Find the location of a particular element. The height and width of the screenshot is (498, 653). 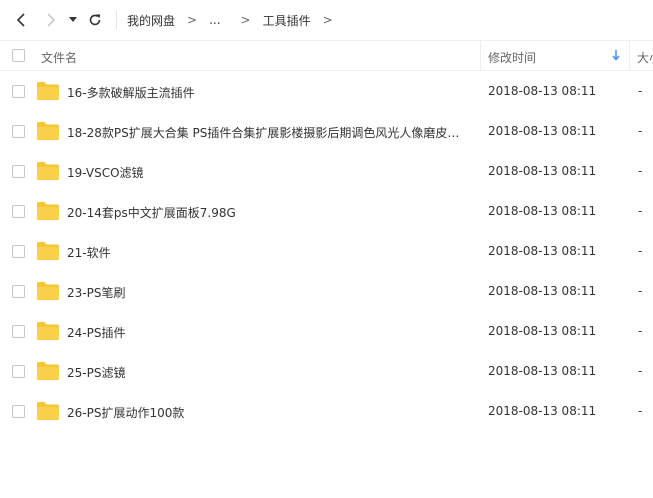

history-dropdown-button is located at coordinates (73, 20).